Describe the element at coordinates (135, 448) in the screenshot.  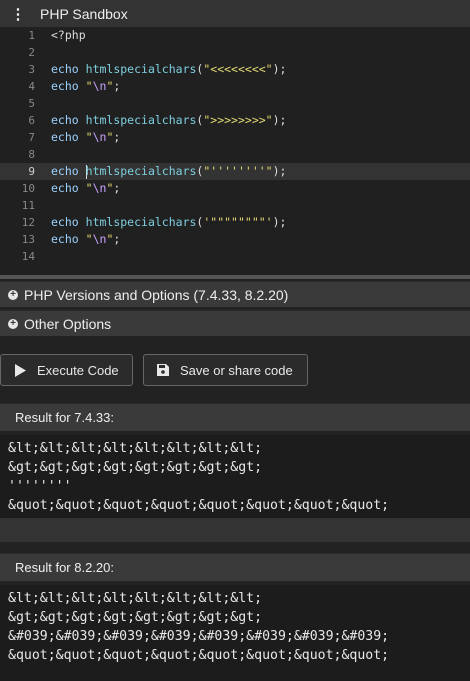
I see `result-line: &lt;&lt;&lt;&lt;&lt;&lt;&lt;&lt;` at that location.